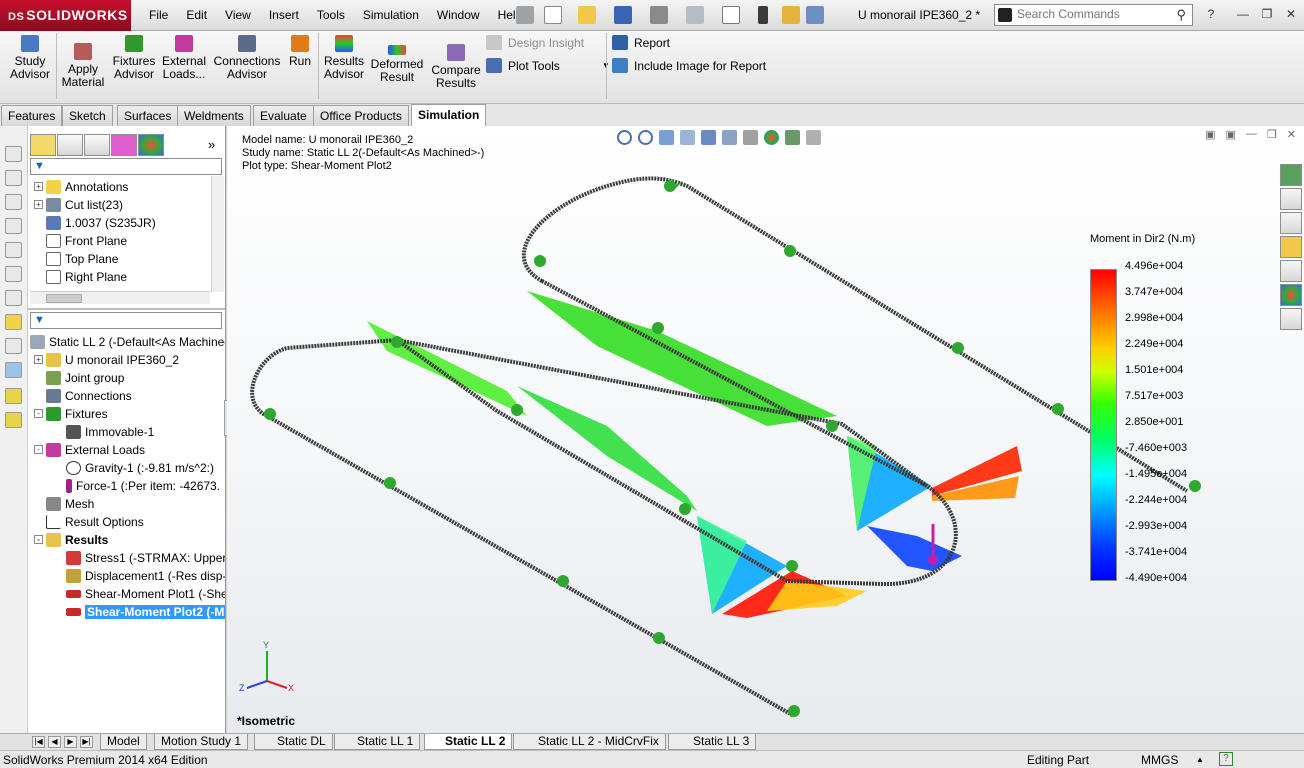 Image resolution: width=1304 pixels, height=768 pixels. Describe the element at coordinates (344, 58) in the screenshot. I see `results-advisor-button: Results Advisor` at that location.